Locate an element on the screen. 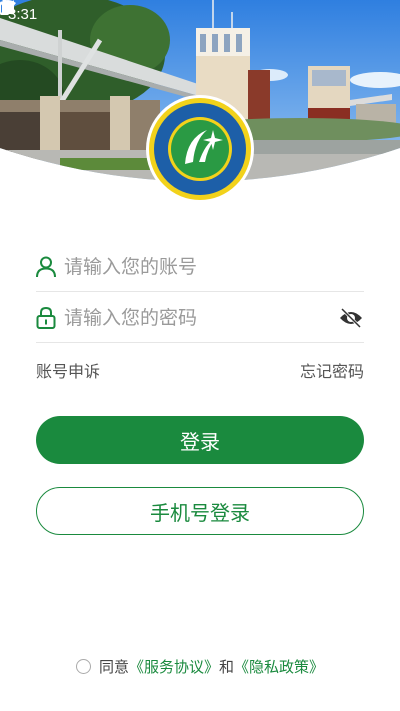 The width and height of the screenshot is (400, 711). agreement-and: 和 is located at coordinates (227, 666).